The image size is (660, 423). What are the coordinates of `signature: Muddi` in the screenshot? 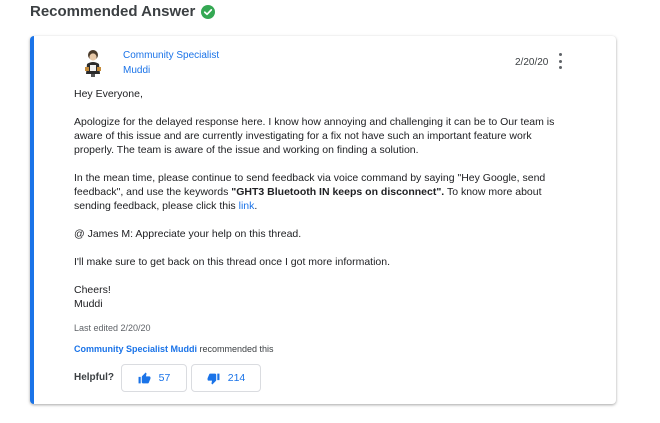 It's located at (88, 304).